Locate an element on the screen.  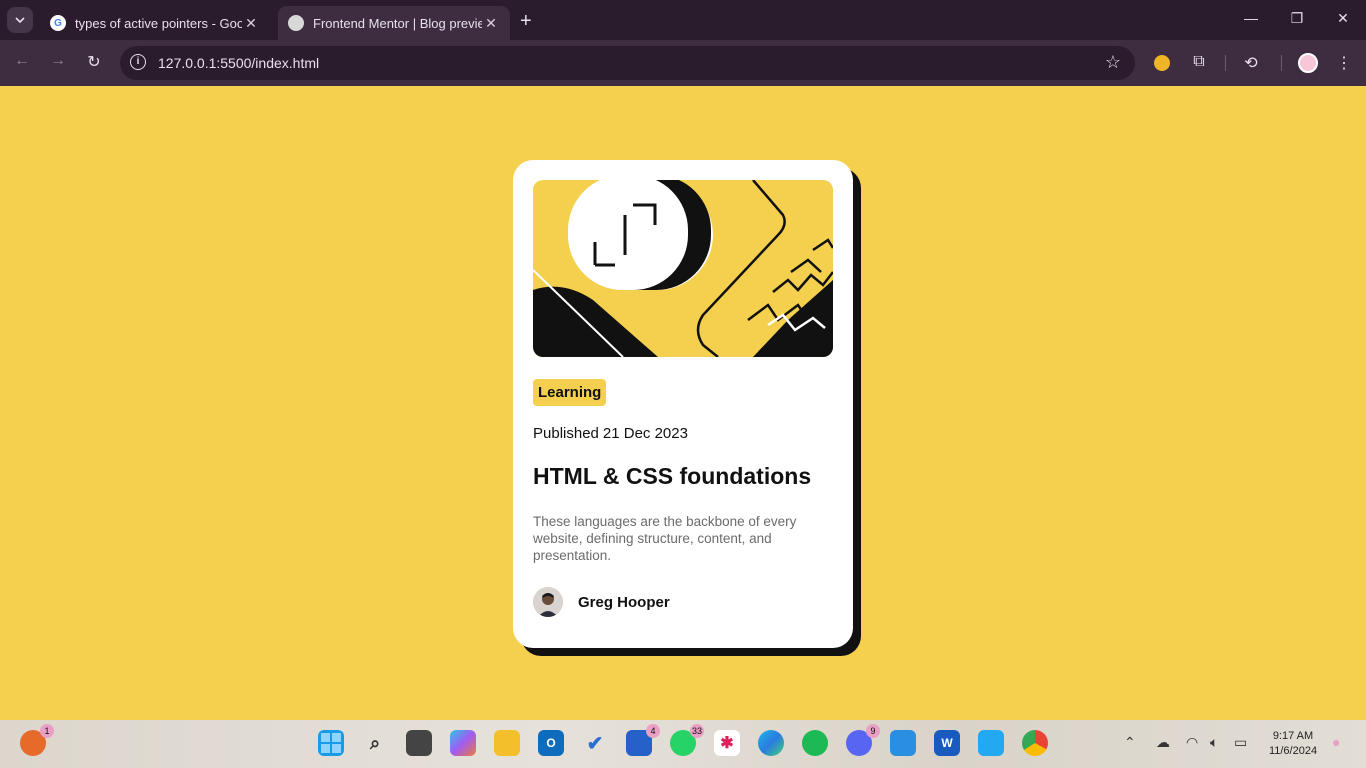
author-photo is located at coordinates (548, 602).